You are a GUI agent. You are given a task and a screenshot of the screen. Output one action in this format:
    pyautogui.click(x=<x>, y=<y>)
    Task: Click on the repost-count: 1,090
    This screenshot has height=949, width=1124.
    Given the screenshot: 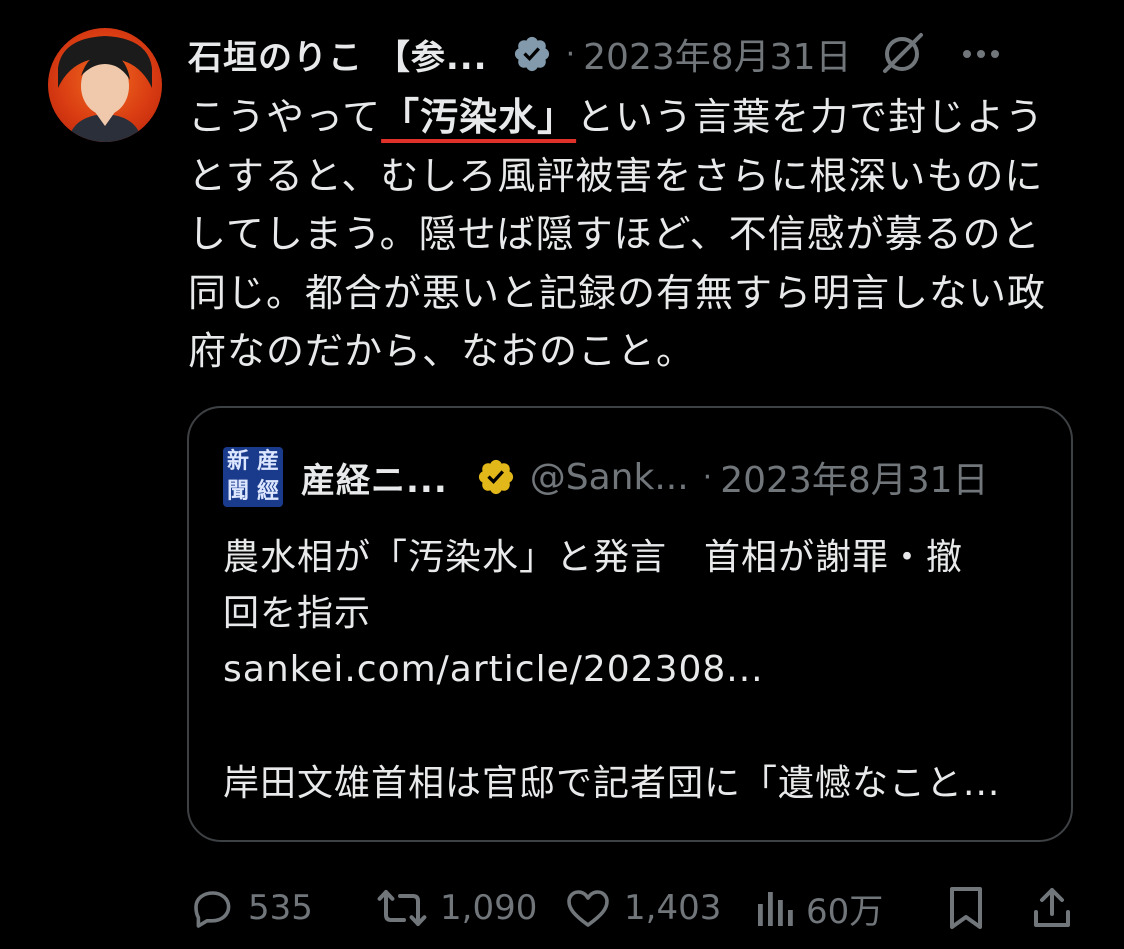 What is the action you would take?
    pyautogui.click(x=489, y=908)
    